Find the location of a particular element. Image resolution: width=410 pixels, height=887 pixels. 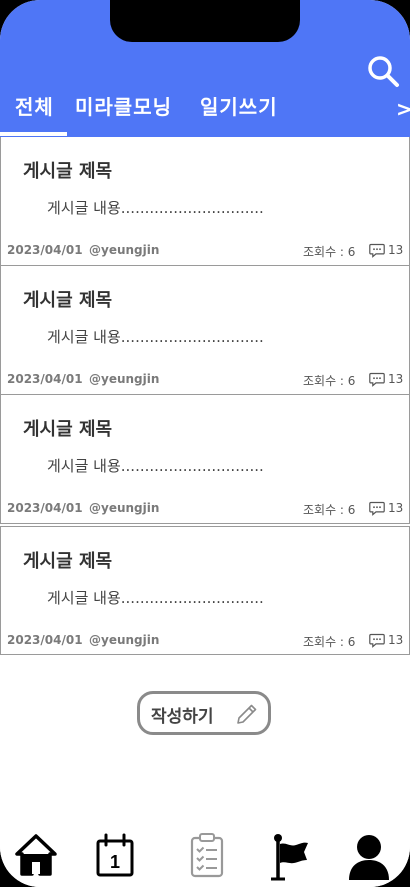

nav-profile is located at coordinates (368, 856).